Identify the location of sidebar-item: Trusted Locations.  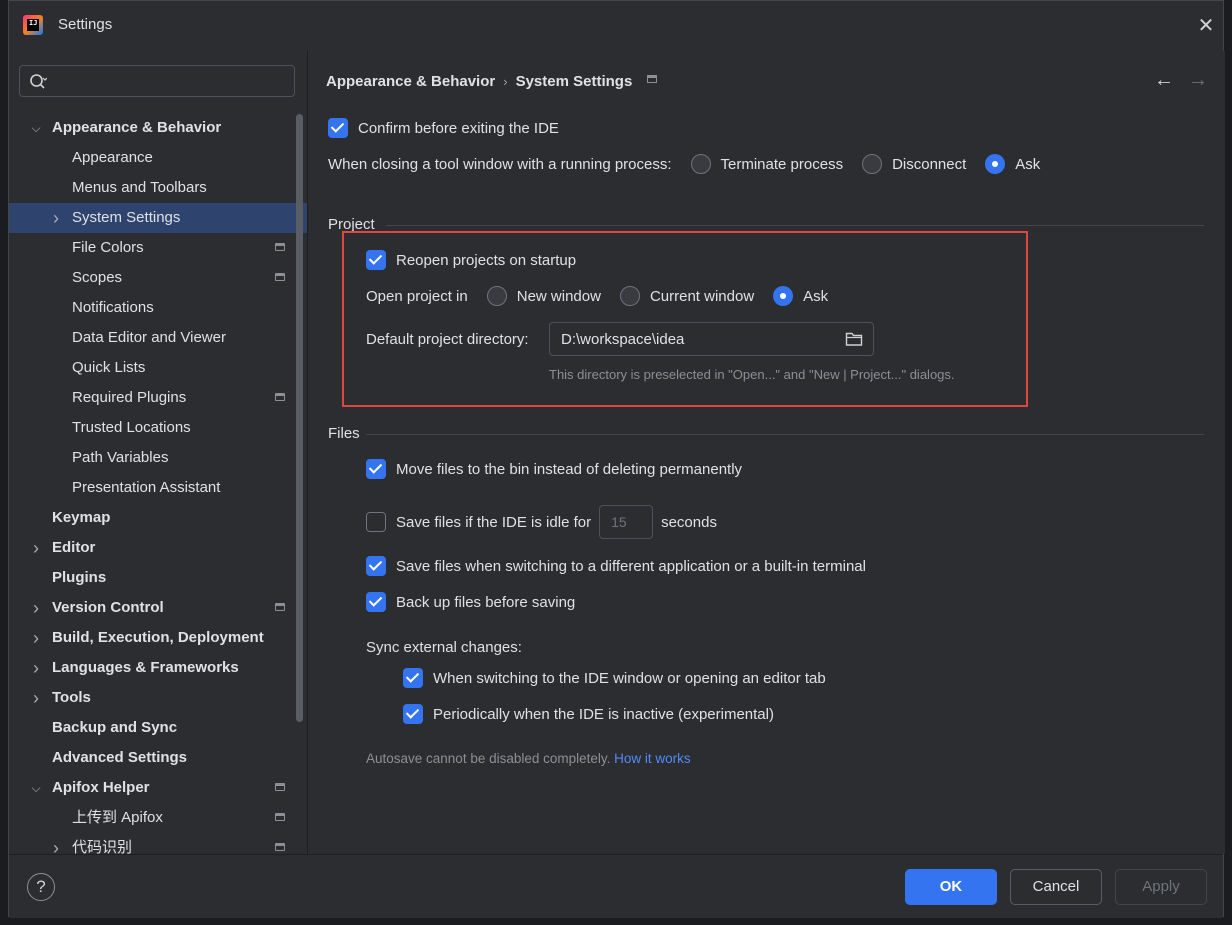
(158, 428).